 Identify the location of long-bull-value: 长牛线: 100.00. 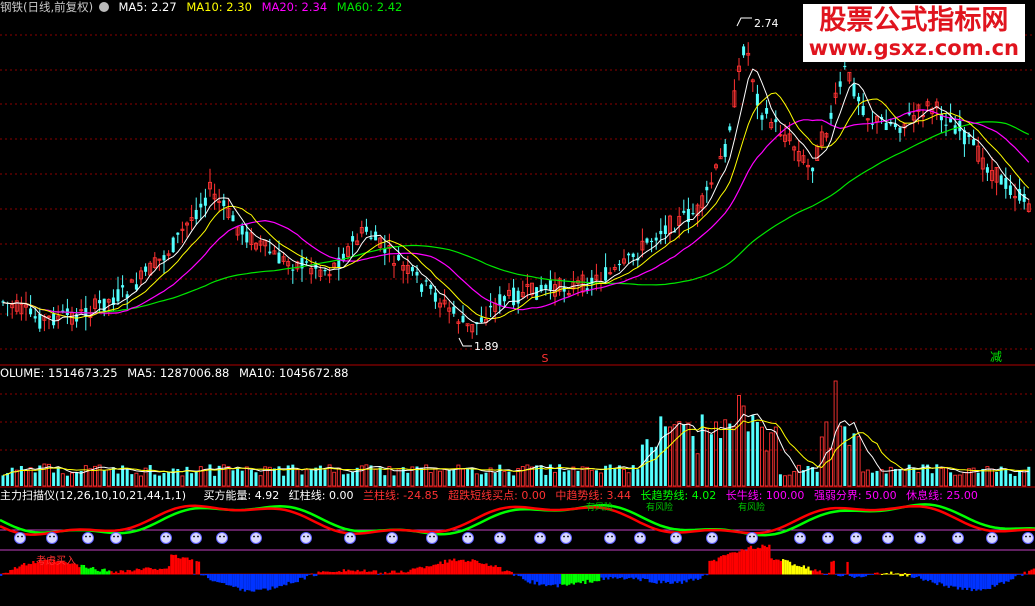
(765, 495).